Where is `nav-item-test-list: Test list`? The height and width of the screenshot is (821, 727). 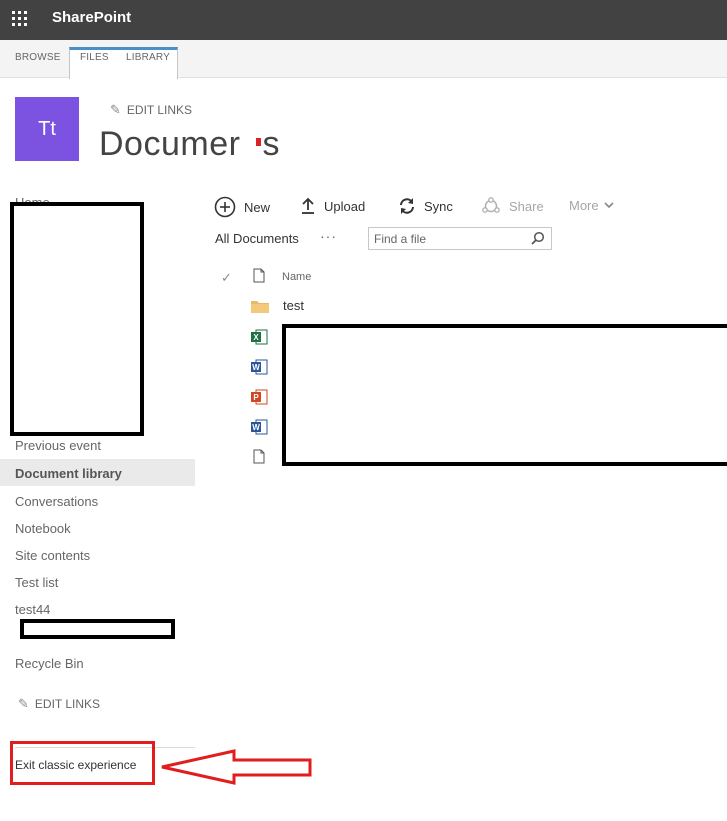 nav-item-test-list: Test list is located at coordinates (36, 582).